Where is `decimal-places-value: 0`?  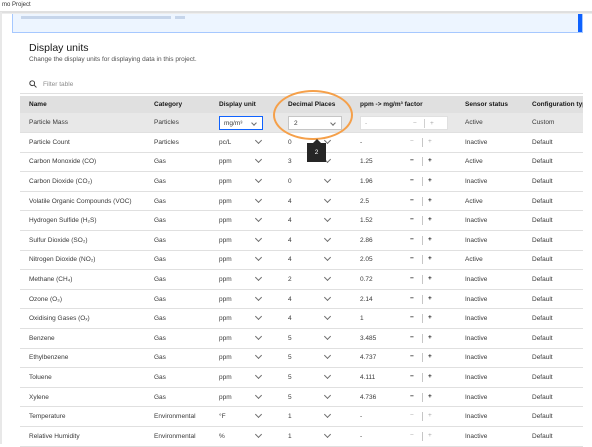 decimal-places-value: 0 is located at coordinates (290, 142).